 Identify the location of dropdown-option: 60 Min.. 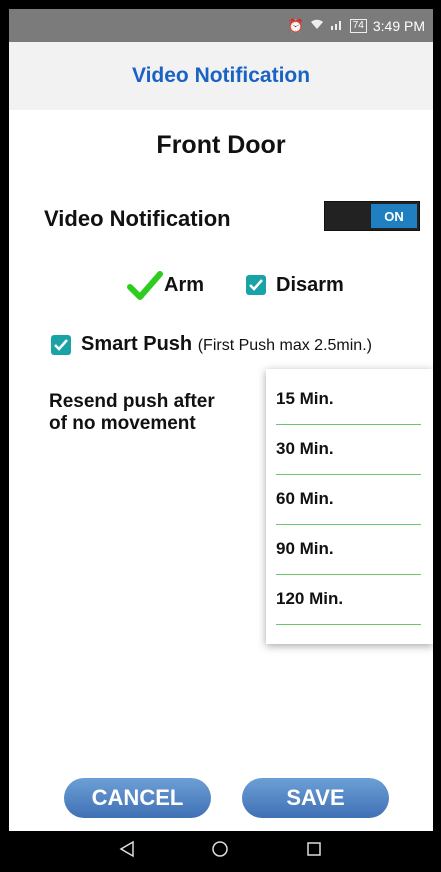
(349, 499).